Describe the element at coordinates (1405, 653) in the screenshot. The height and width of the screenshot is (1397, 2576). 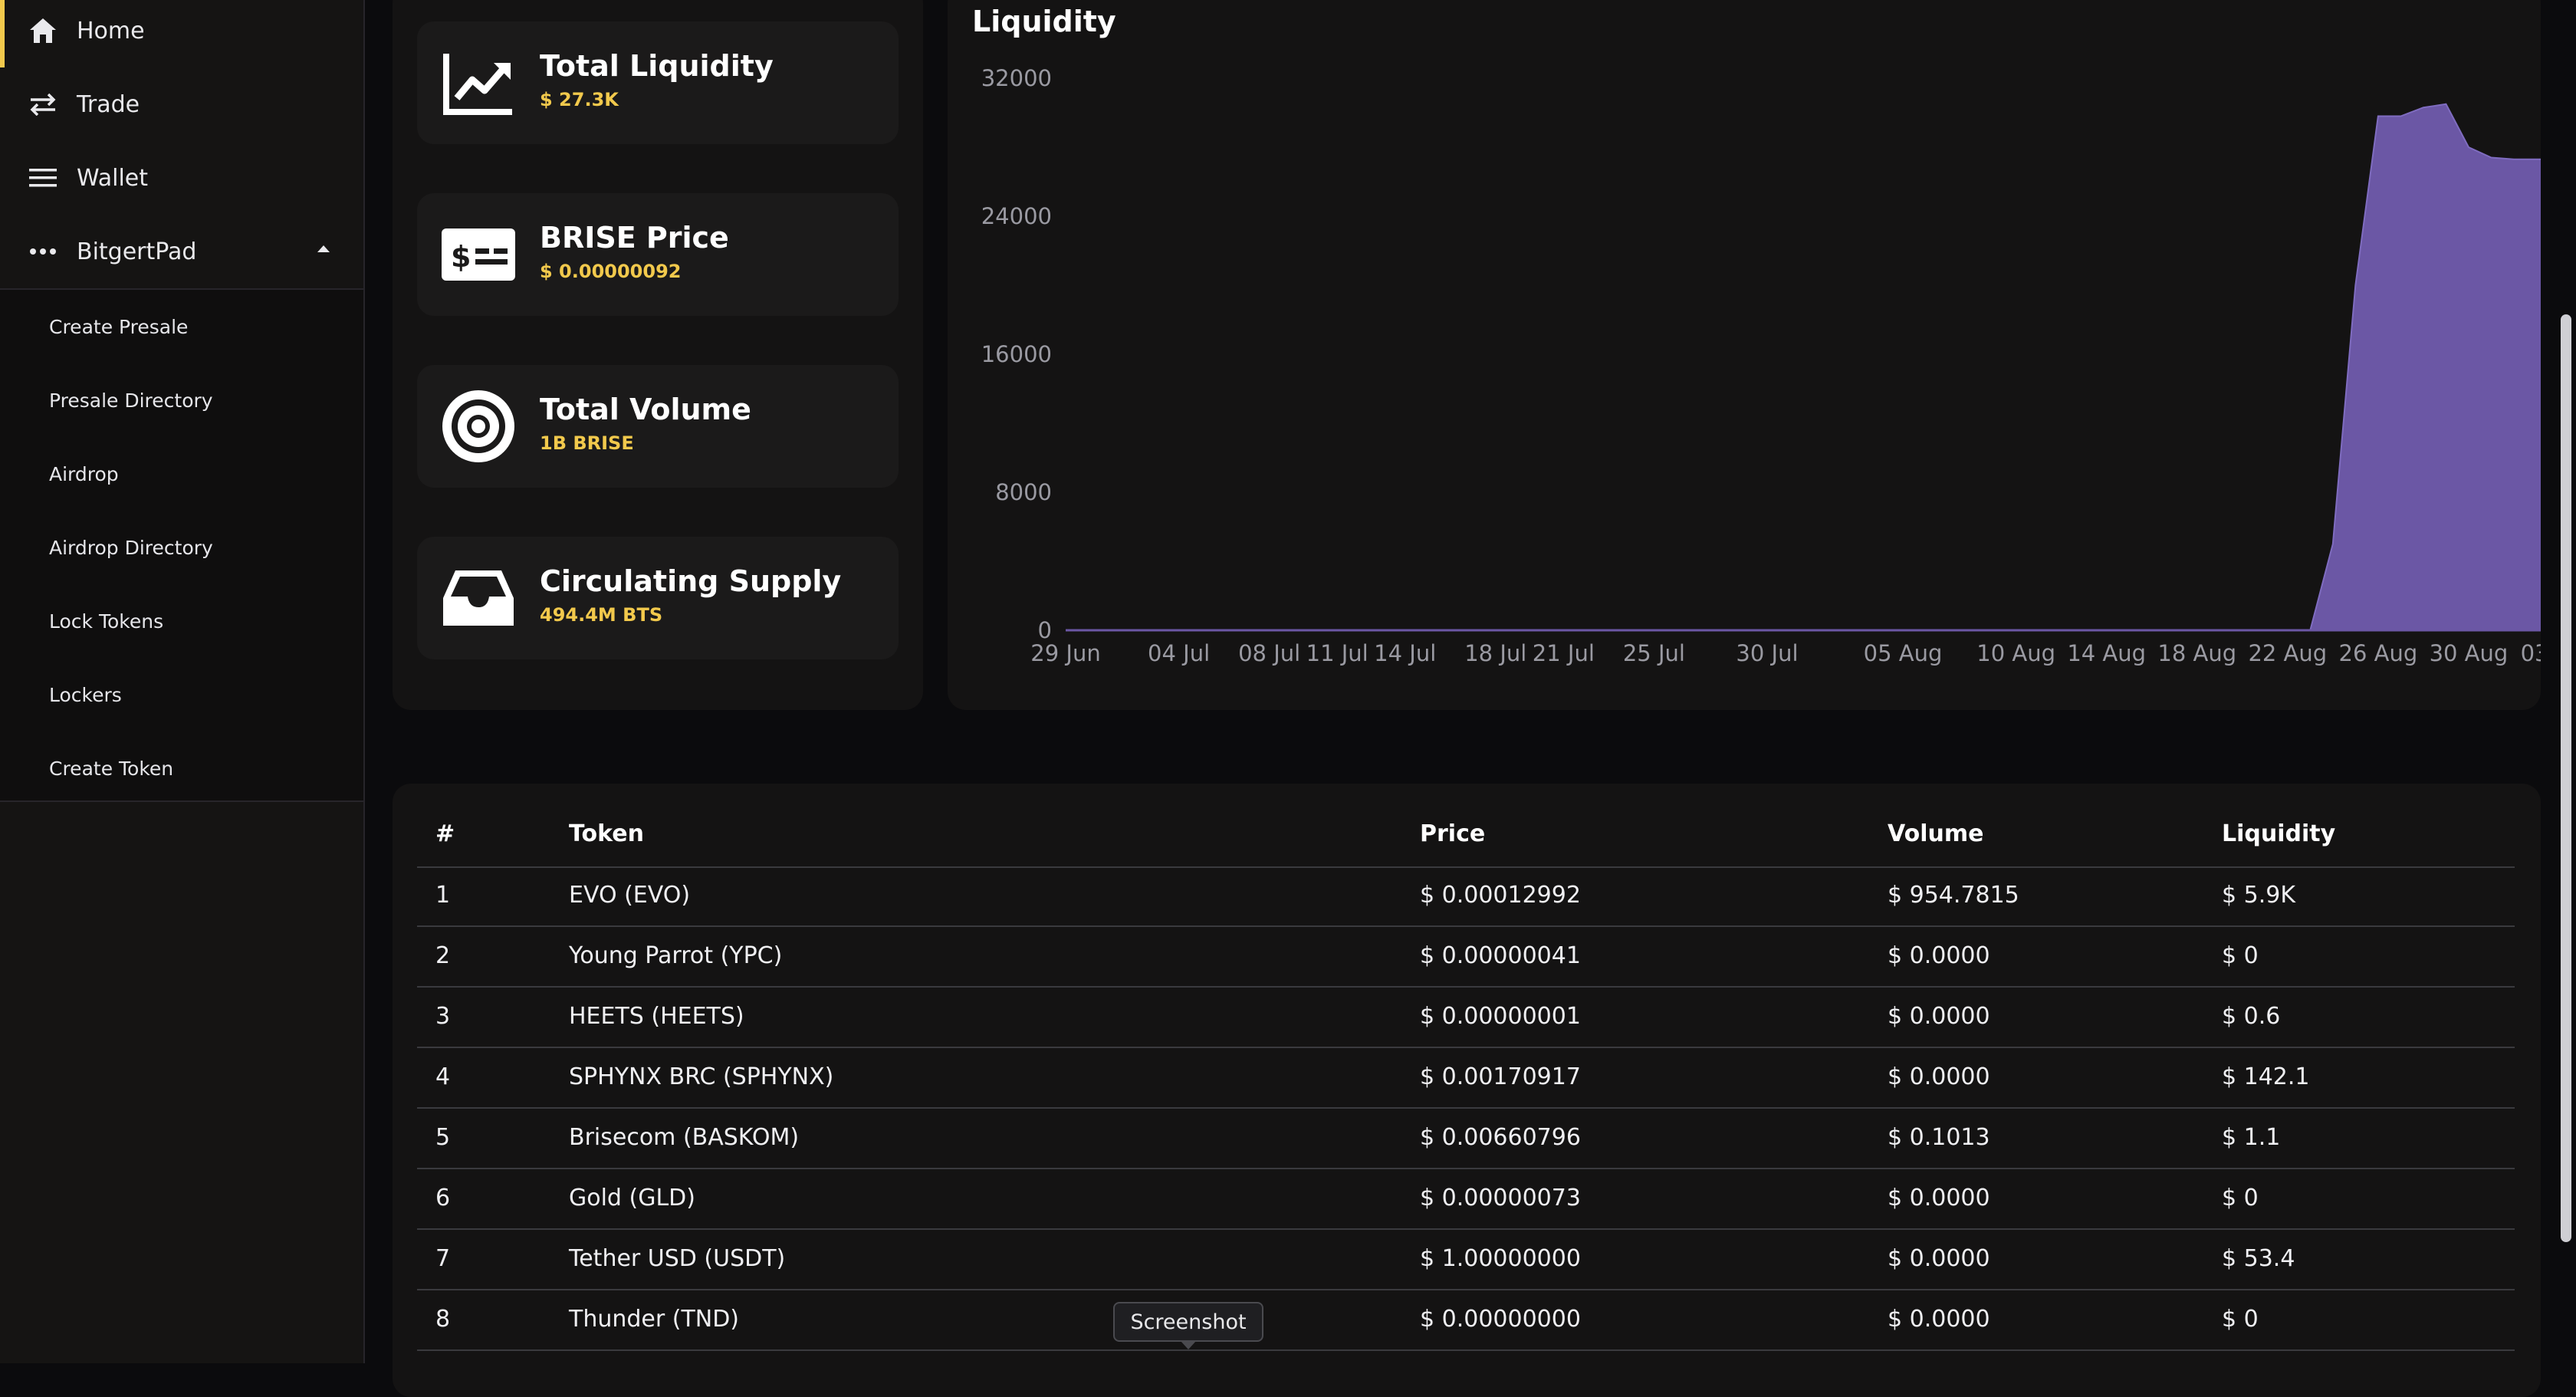
I see `x-tick-label: 14 Jul` at that location.